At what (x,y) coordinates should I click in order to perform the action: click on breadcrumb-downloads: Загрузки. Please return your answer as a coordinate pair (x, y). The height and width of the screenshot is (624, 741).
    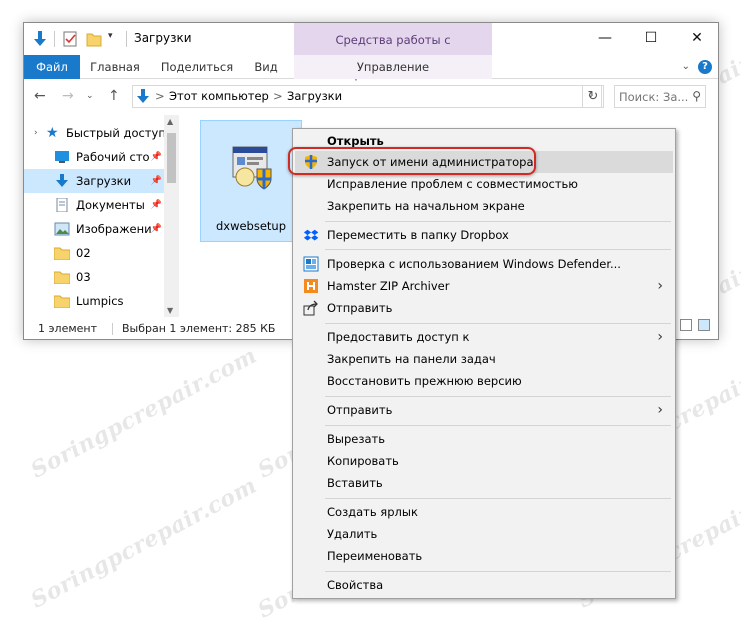
    Looking at the image, I should click on (314, 96).